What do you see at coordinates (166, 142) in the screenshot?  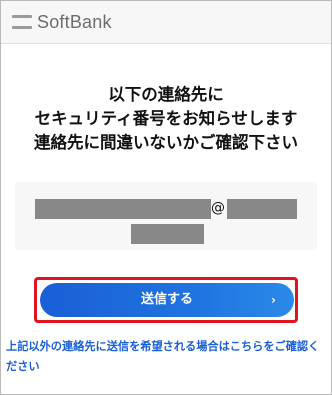 I see `title-line-3: 連絡先に間違いないかご確認下さい` at bounding box center [166, 142].